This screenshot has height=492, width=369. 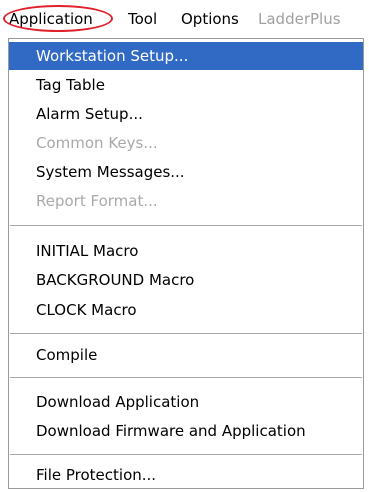 I want to click on menu-bar: Application Tool Options LadderPlus, so click(x=184, y=19).